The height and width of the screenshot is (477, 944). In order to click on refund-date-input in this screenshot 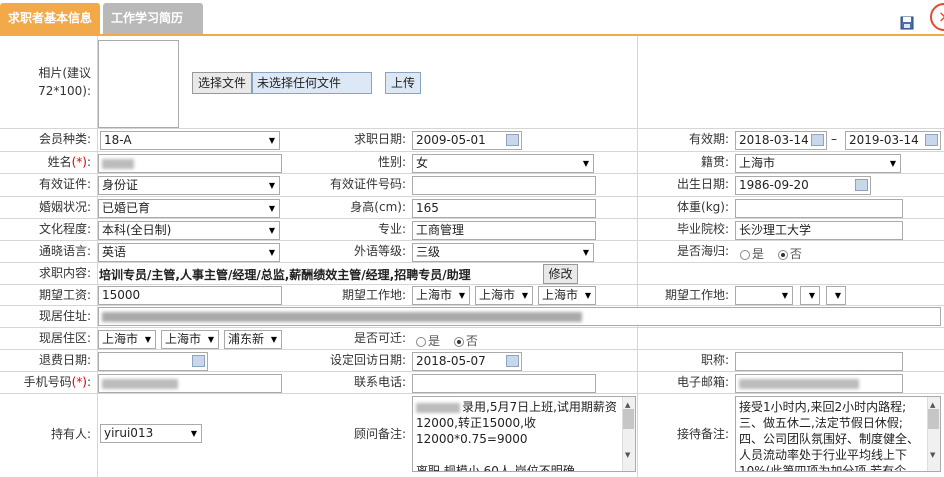, I will do `click(153, 361)`.